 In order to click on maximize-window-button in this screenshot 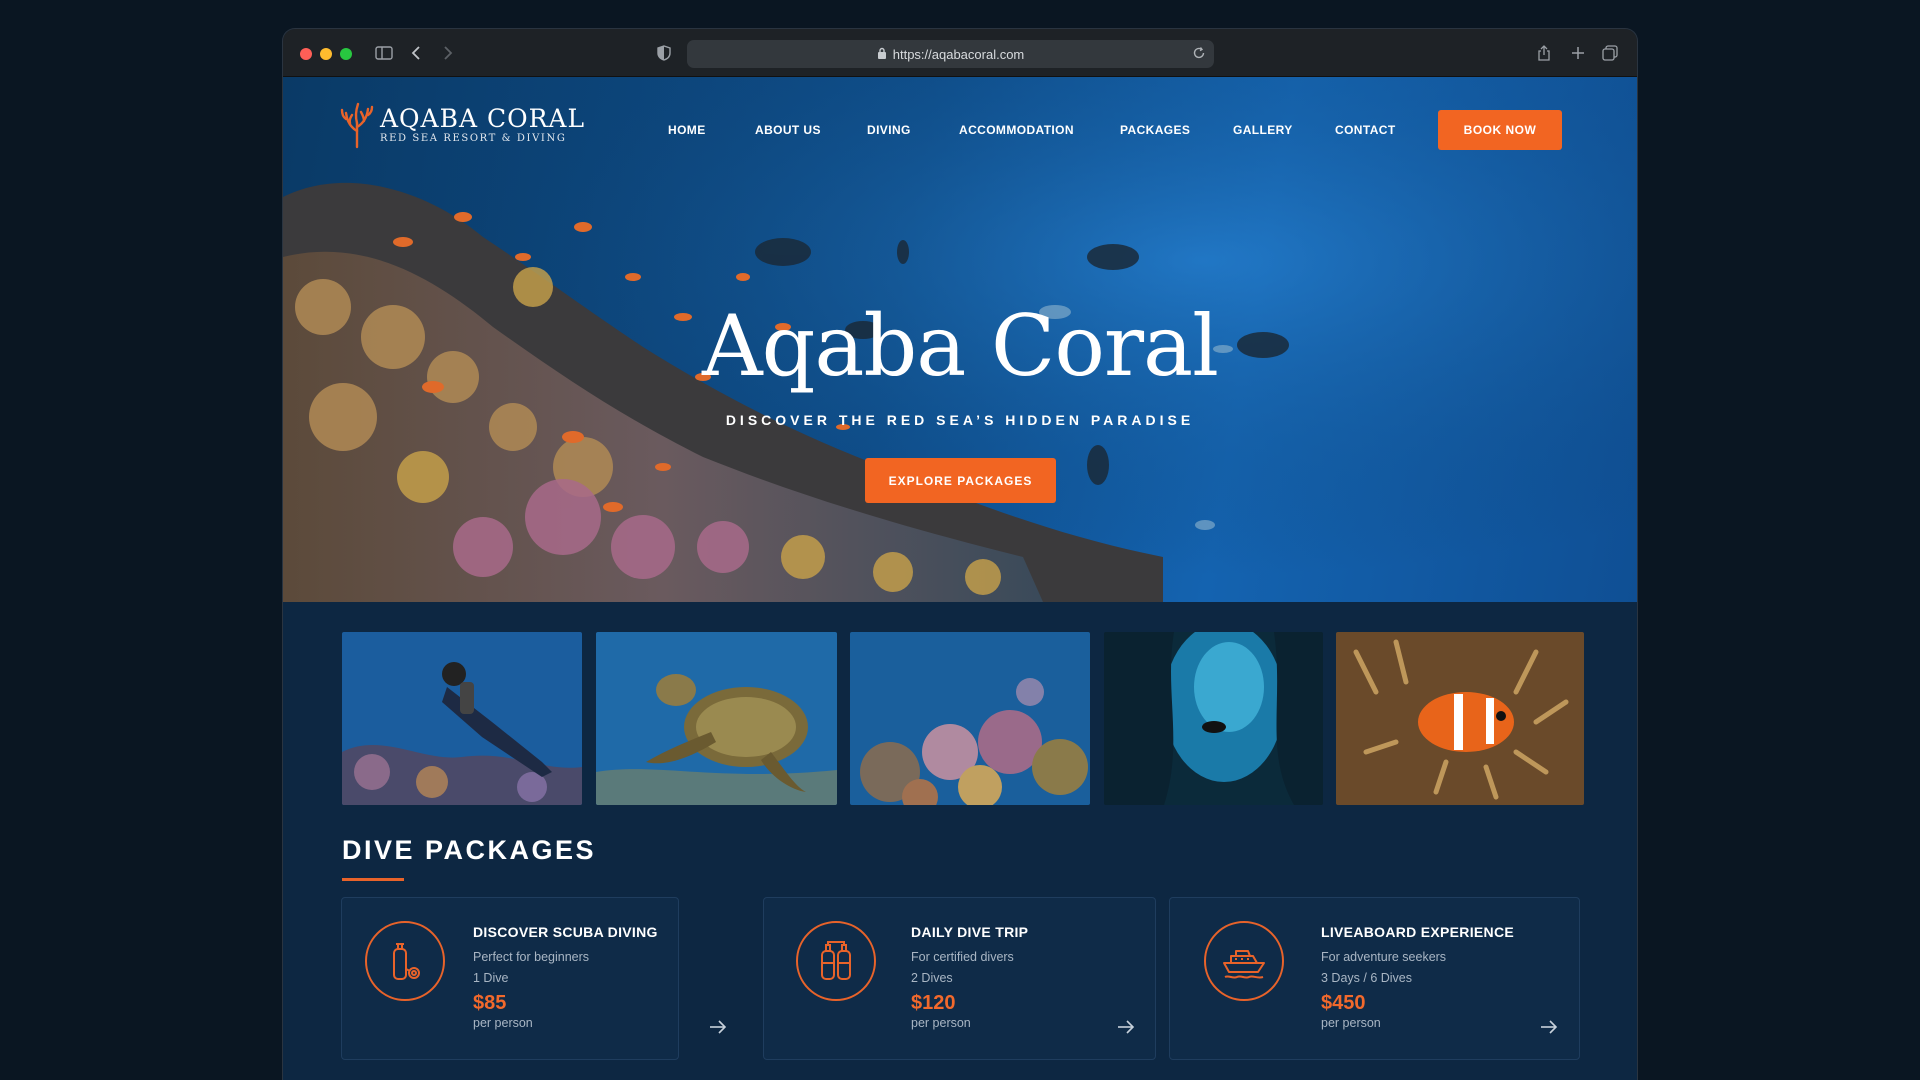, I will do `click(346, 54)`.